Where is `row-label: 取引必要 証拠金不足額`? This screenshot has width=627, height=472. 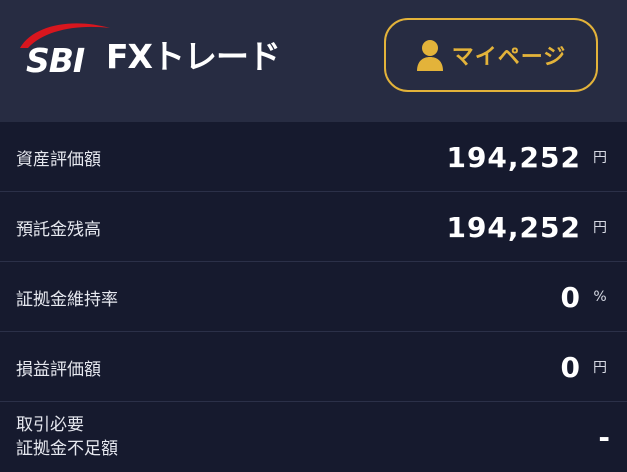 row-label: 取引必要 証拠金不足額 is located at coordinates (67, 437).